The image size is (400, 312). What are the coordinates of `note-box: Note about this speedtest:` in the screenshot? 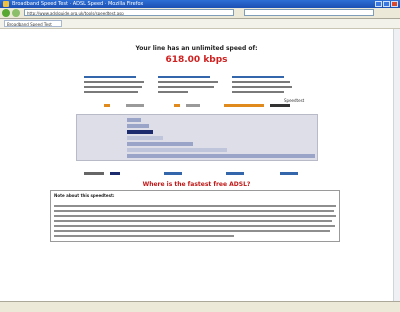 It's located at (195, 216).